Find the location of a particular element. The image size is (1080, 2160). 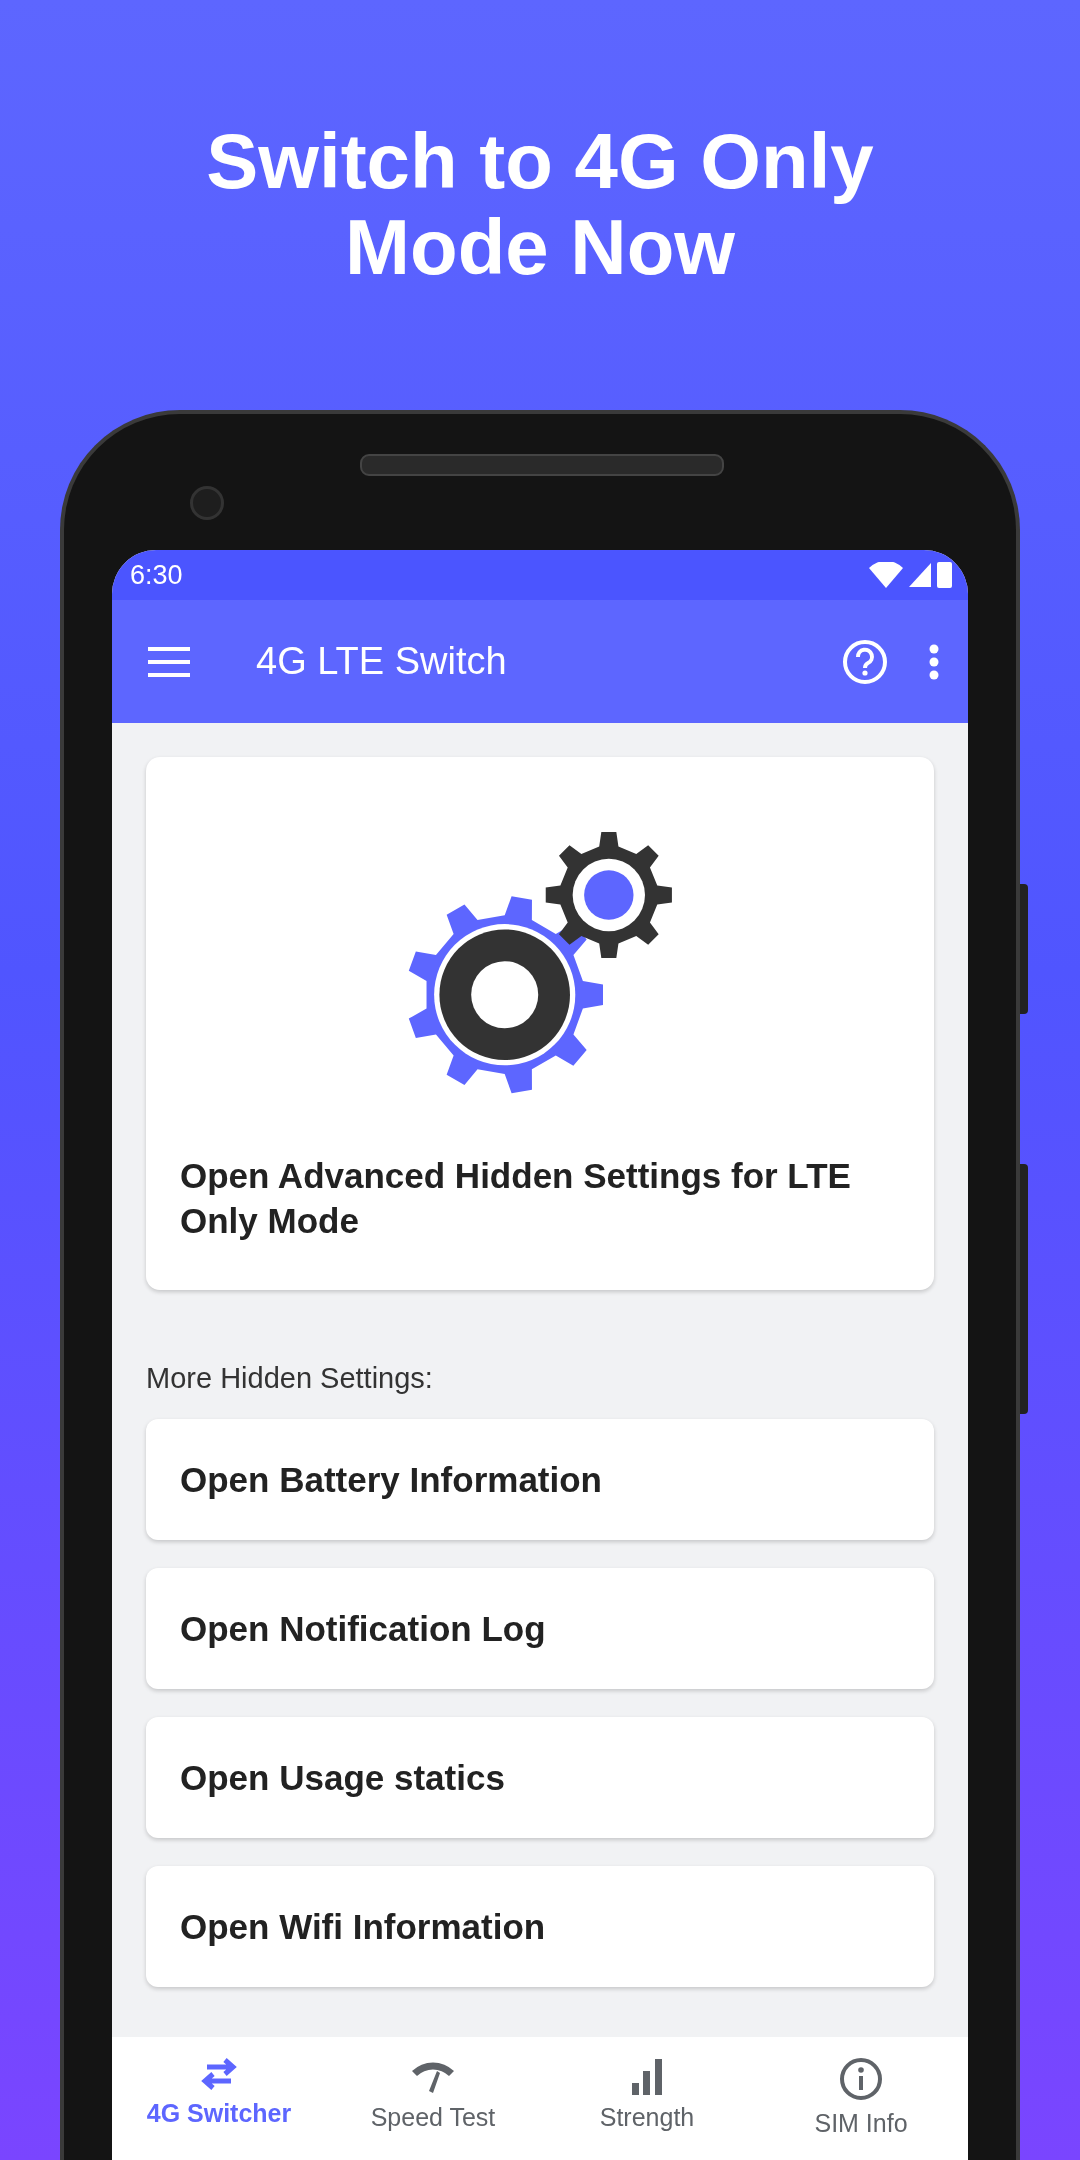

nav-tab: Strength is located at coordinates (647, 2098).